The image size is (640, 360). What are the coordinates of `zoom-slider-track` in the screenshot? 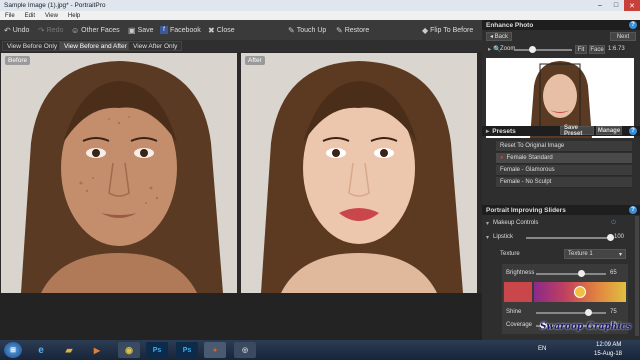 It's located at (543, 50).